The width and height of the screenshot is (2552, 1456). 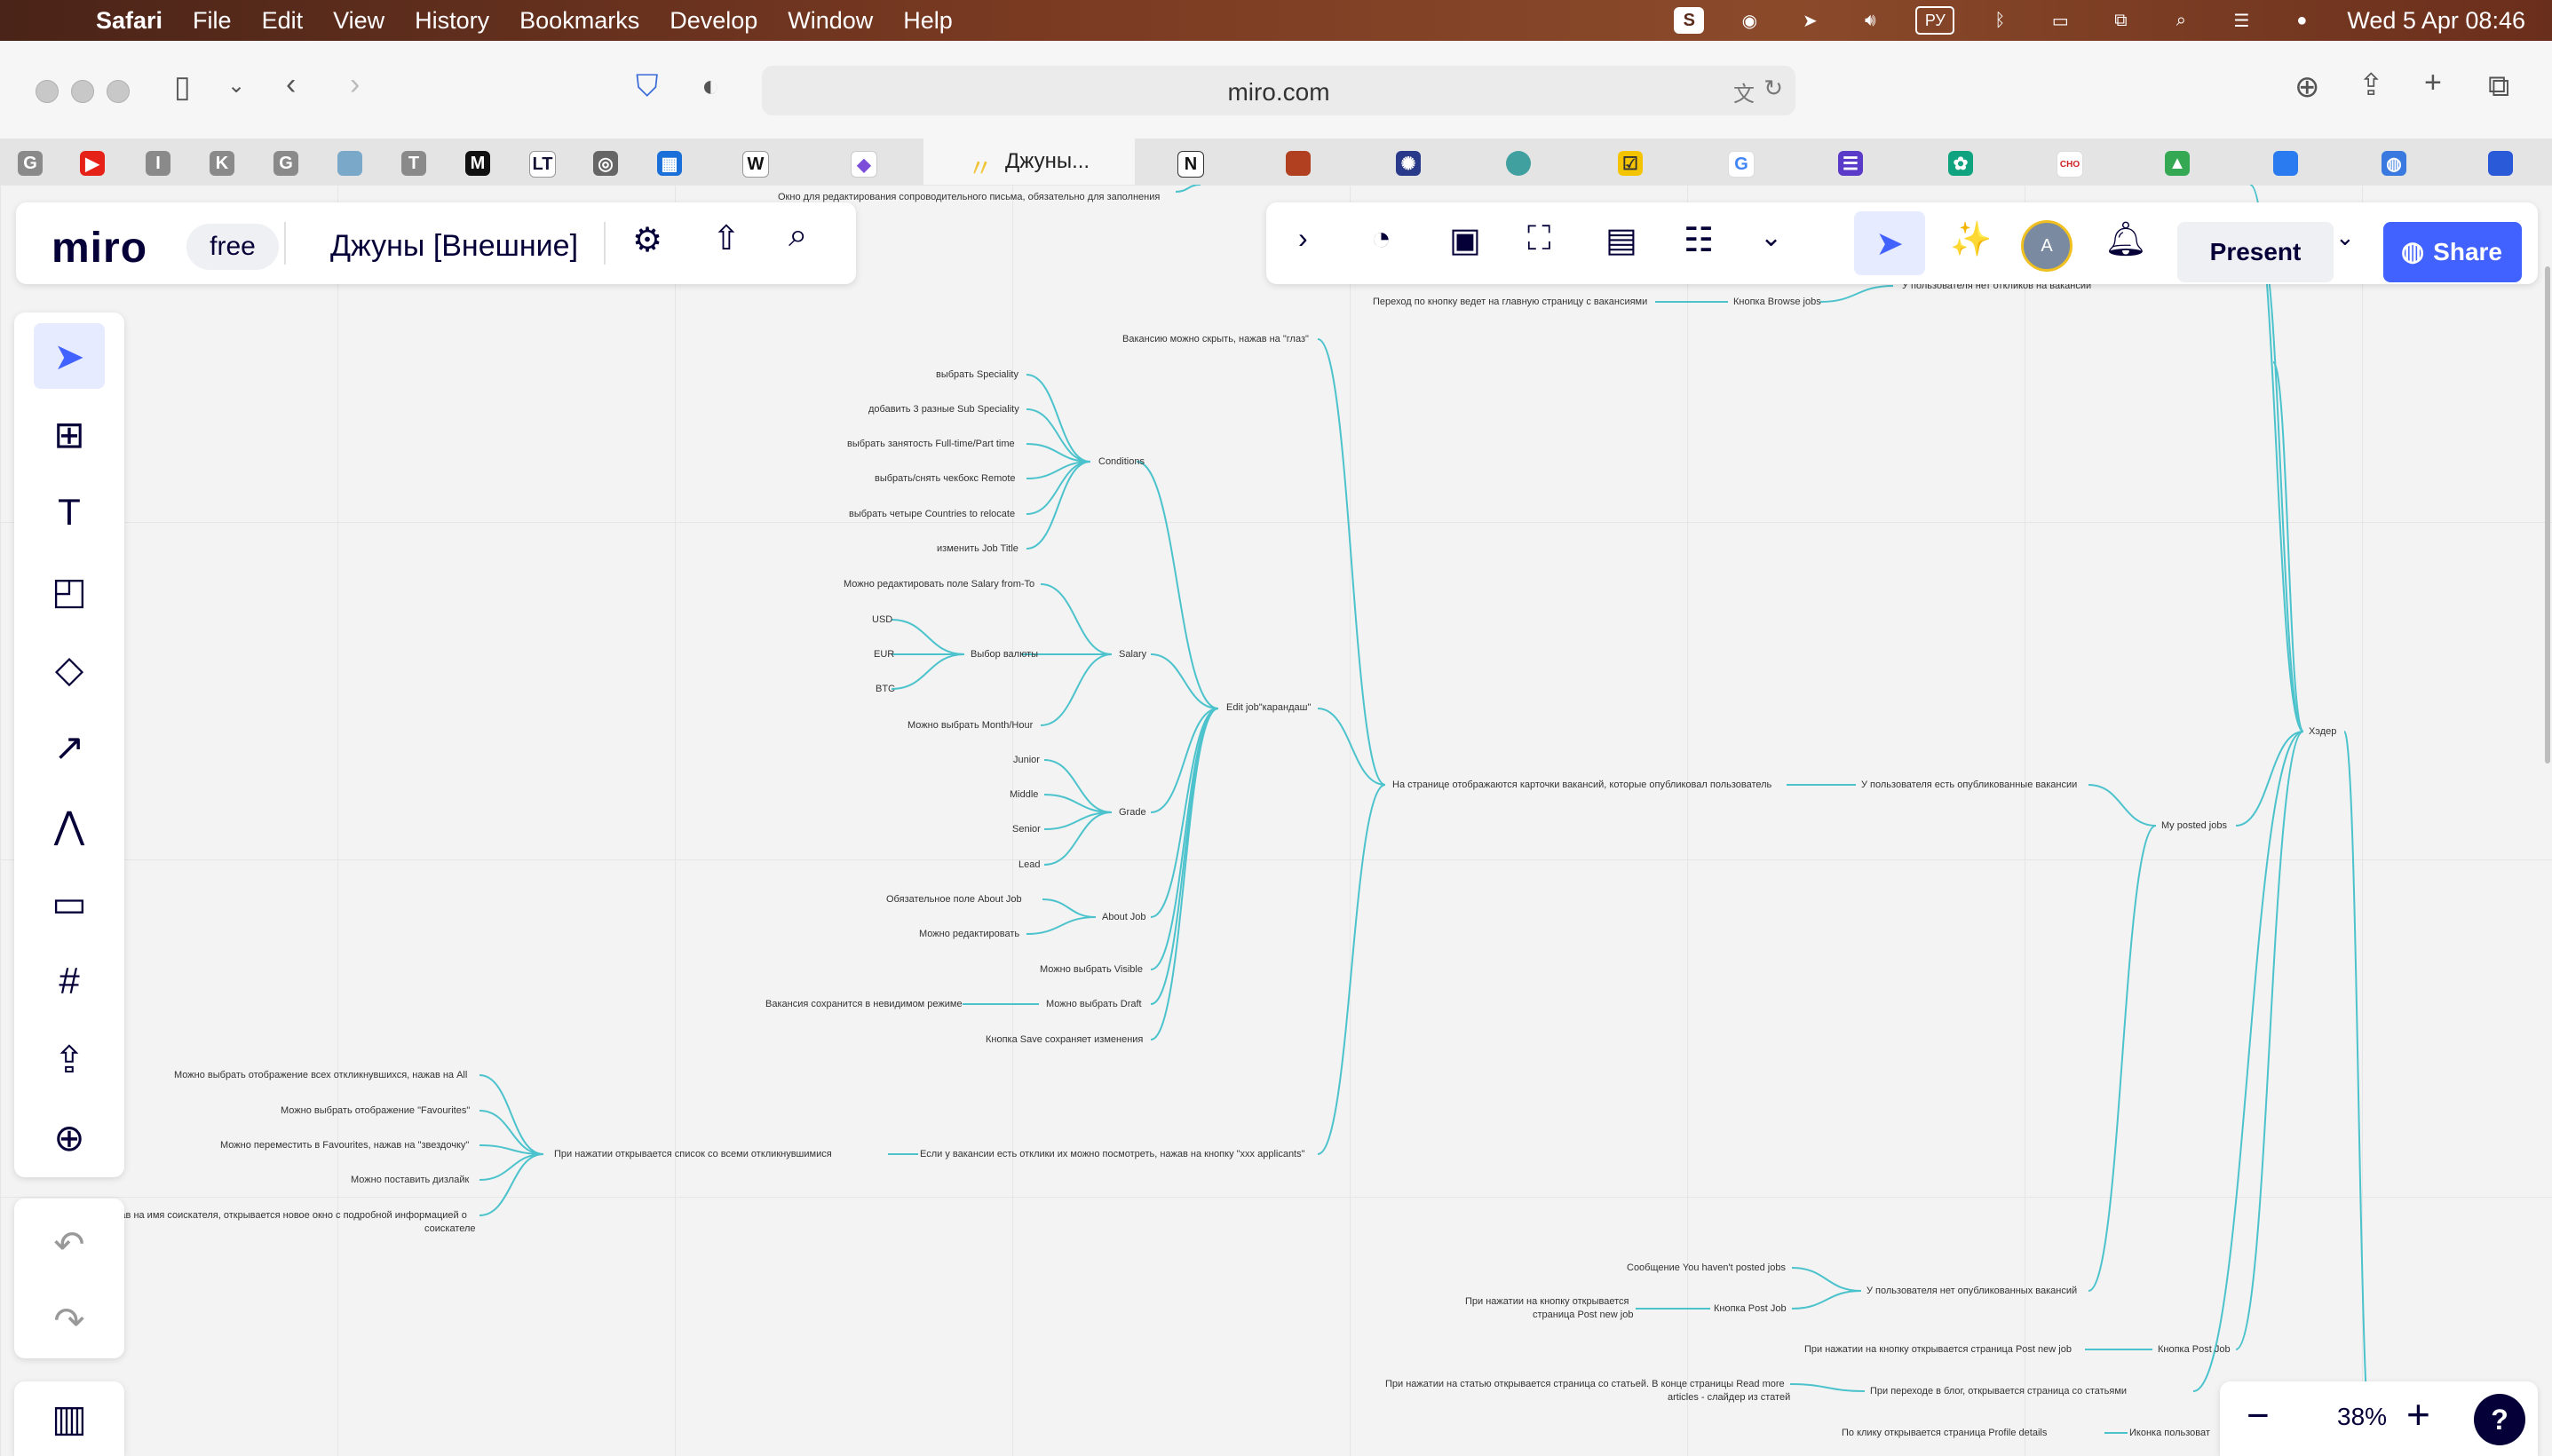 What do you see at coordinates (932, 514) in the screenshot?
I see `node-cond-countries: выбрать четыре Countries to relocate` at bounding box center [932, 514].